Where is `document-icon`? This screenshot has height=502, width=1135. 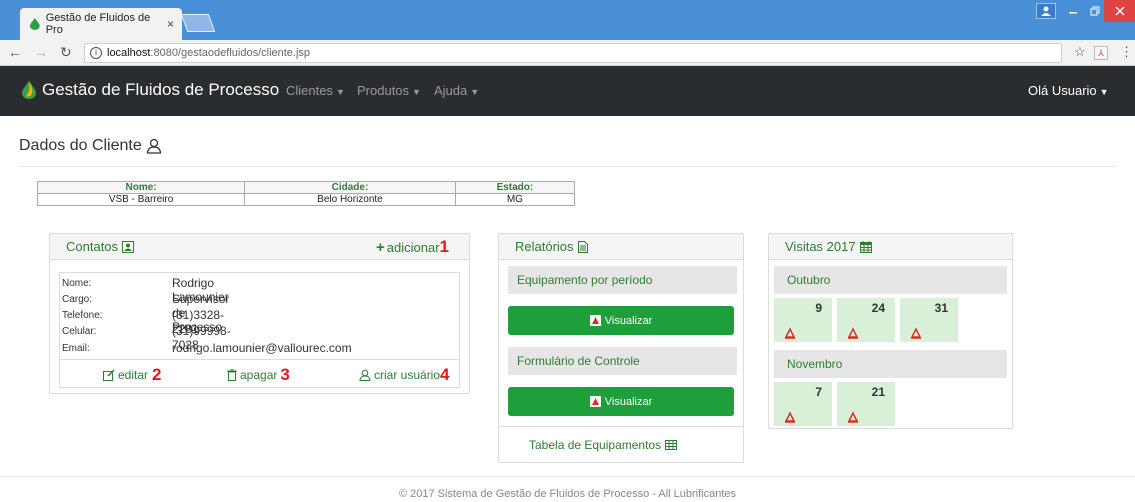 document-icon is located at coordinates (582, 246).